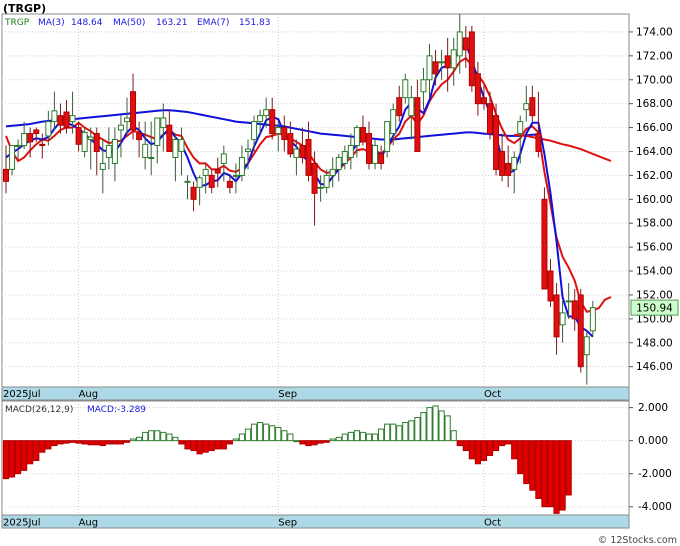 The width and height of the screenshot is (680, 546). I want to click on macd-legend-value: MACD:-3.289, so click(116, 410).